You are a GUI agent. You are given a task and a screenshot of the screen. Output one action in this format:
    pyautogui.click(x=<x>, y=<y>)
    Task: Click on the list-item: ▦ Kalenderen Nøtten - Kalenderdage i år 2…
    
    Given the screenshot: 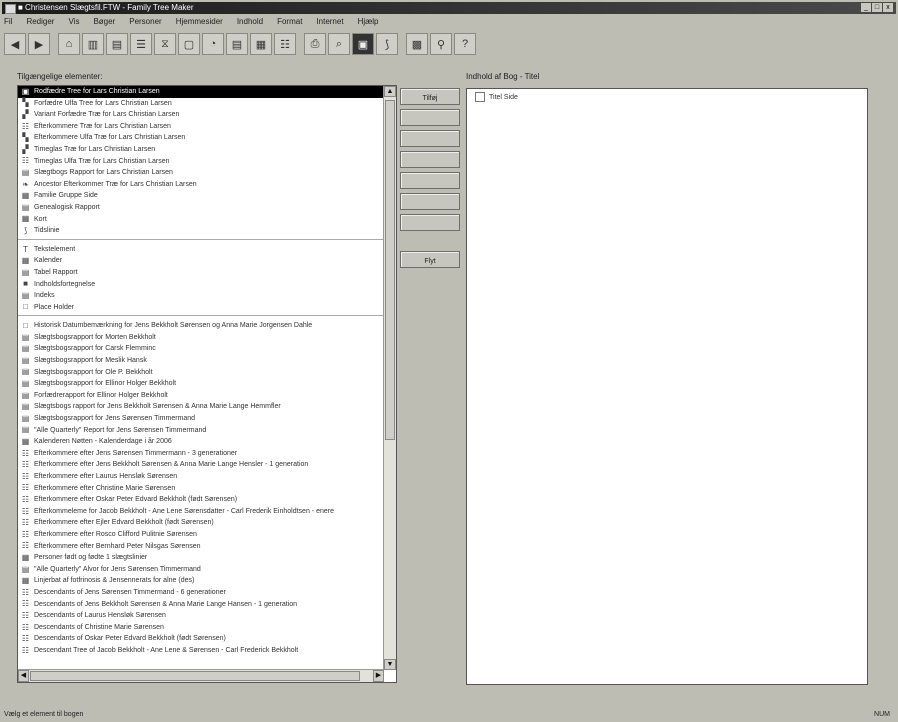 What is the action you would take?
    pyautogui.click(x=201, y=442)
    